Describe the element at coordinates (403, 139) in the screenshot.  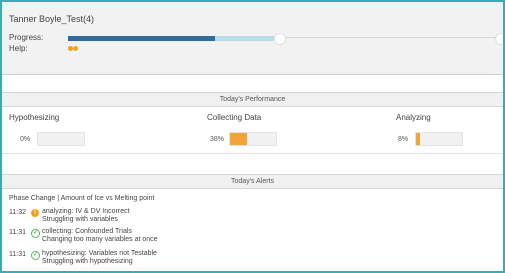
I see `analyzing-value: 8%` at that location.